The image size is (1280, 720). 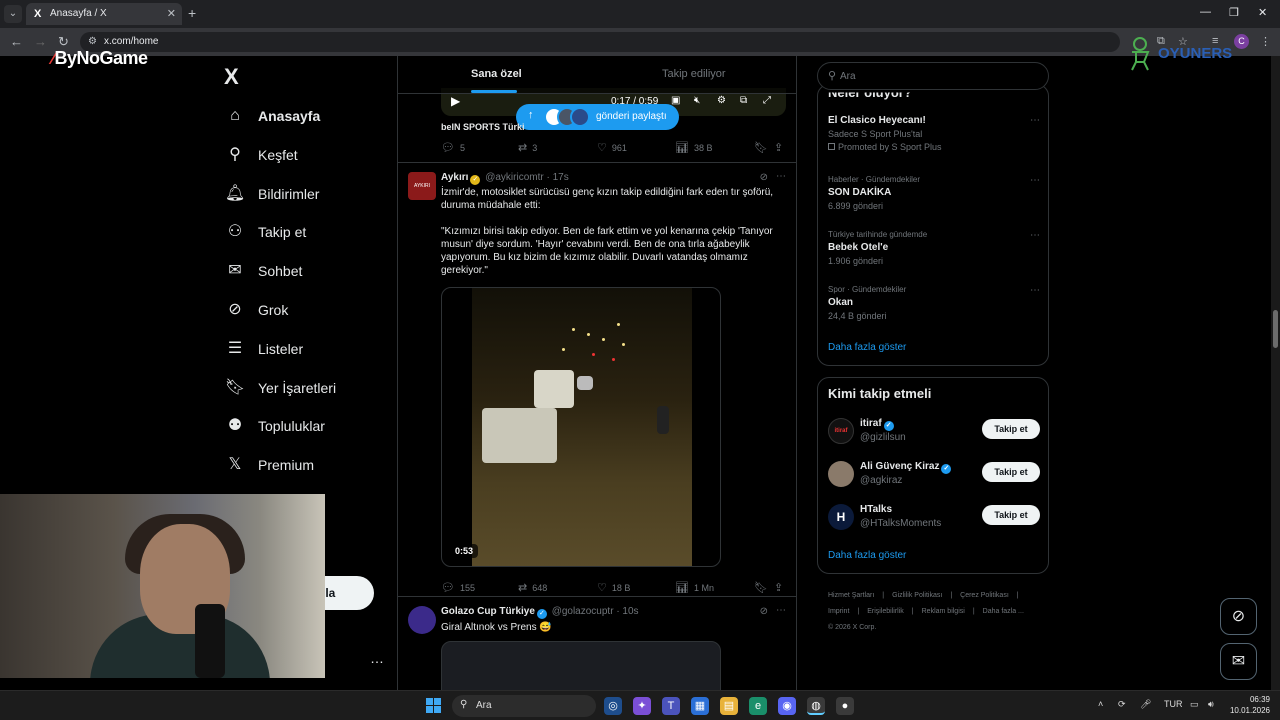 What do you see at coordinates (721, 100) in the screenshot?
I see `settings-icon: ⚙` at bounding box center [721, 100].